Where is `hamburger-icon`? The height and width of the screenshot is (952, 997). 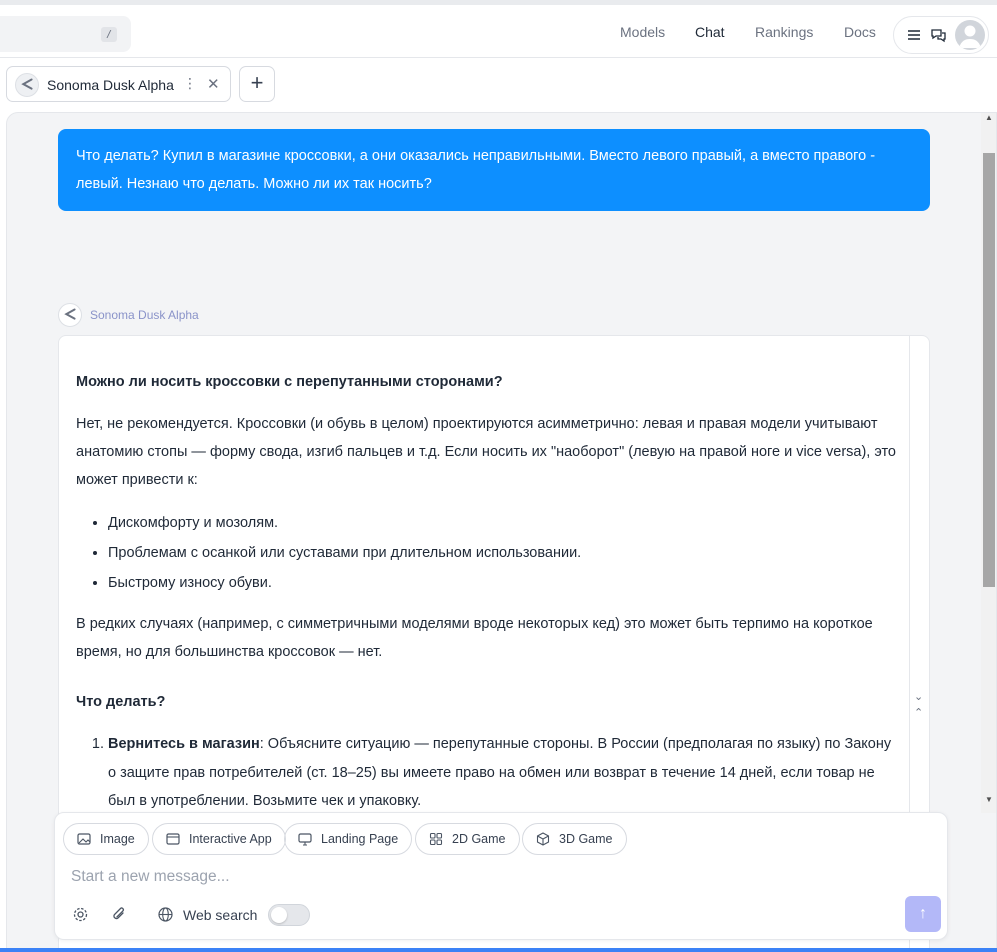
hamburger-icon is located at coordinates (914, 35).